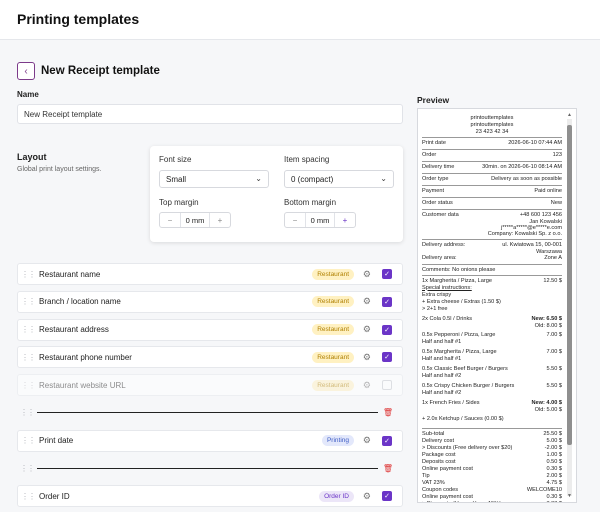 The height and width of the screenshot is (512, 600). Describe the element at coordinates (492, 476) in the screenshot. I see `receipt-total-row: Tip 2.00 $` at that location.